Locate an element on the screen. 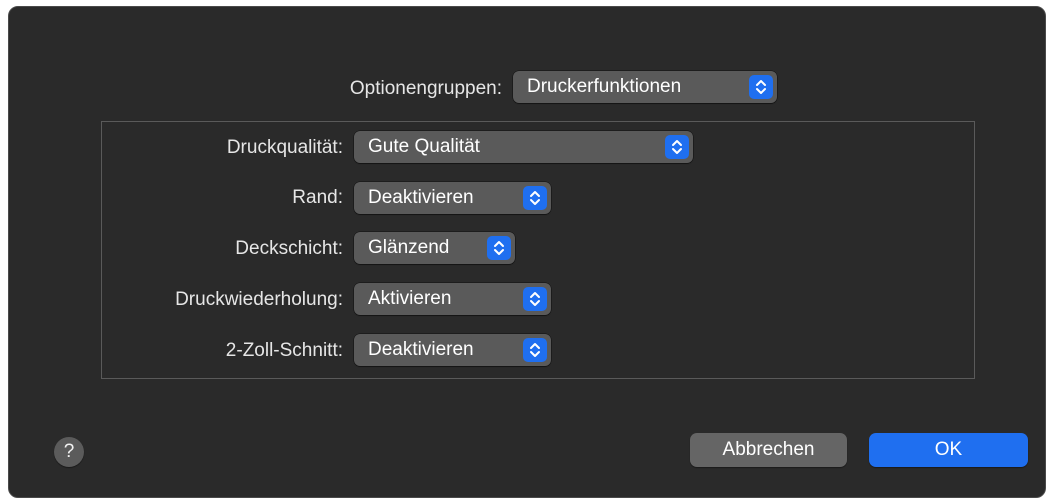  repeat-popup: Aktivieren is located at coordinates (452, 299).